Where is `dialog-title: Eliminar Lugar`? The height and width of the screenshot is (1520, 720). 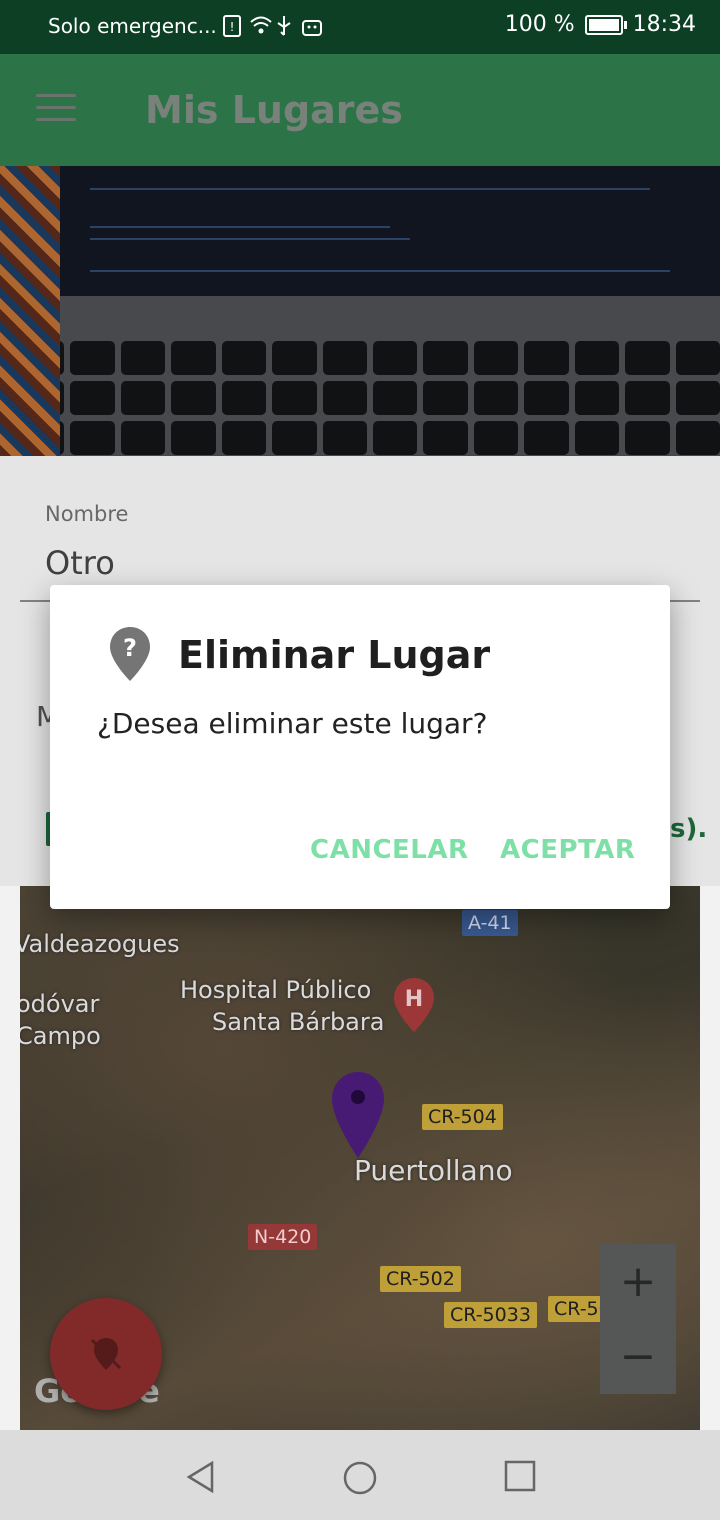
dialog-title: Eliminar Lugar is located at coordinates (334, 655).